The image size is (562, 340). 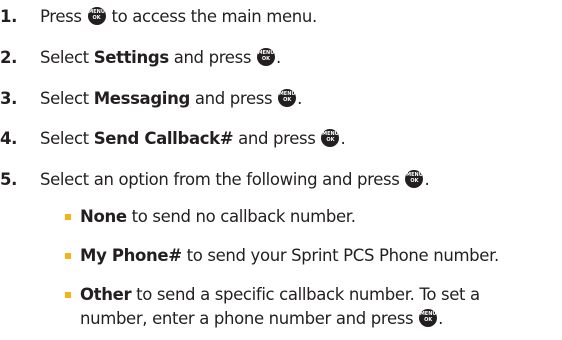 I want to click on step-text-after: to access the main menu., so click(x=211, y=16).